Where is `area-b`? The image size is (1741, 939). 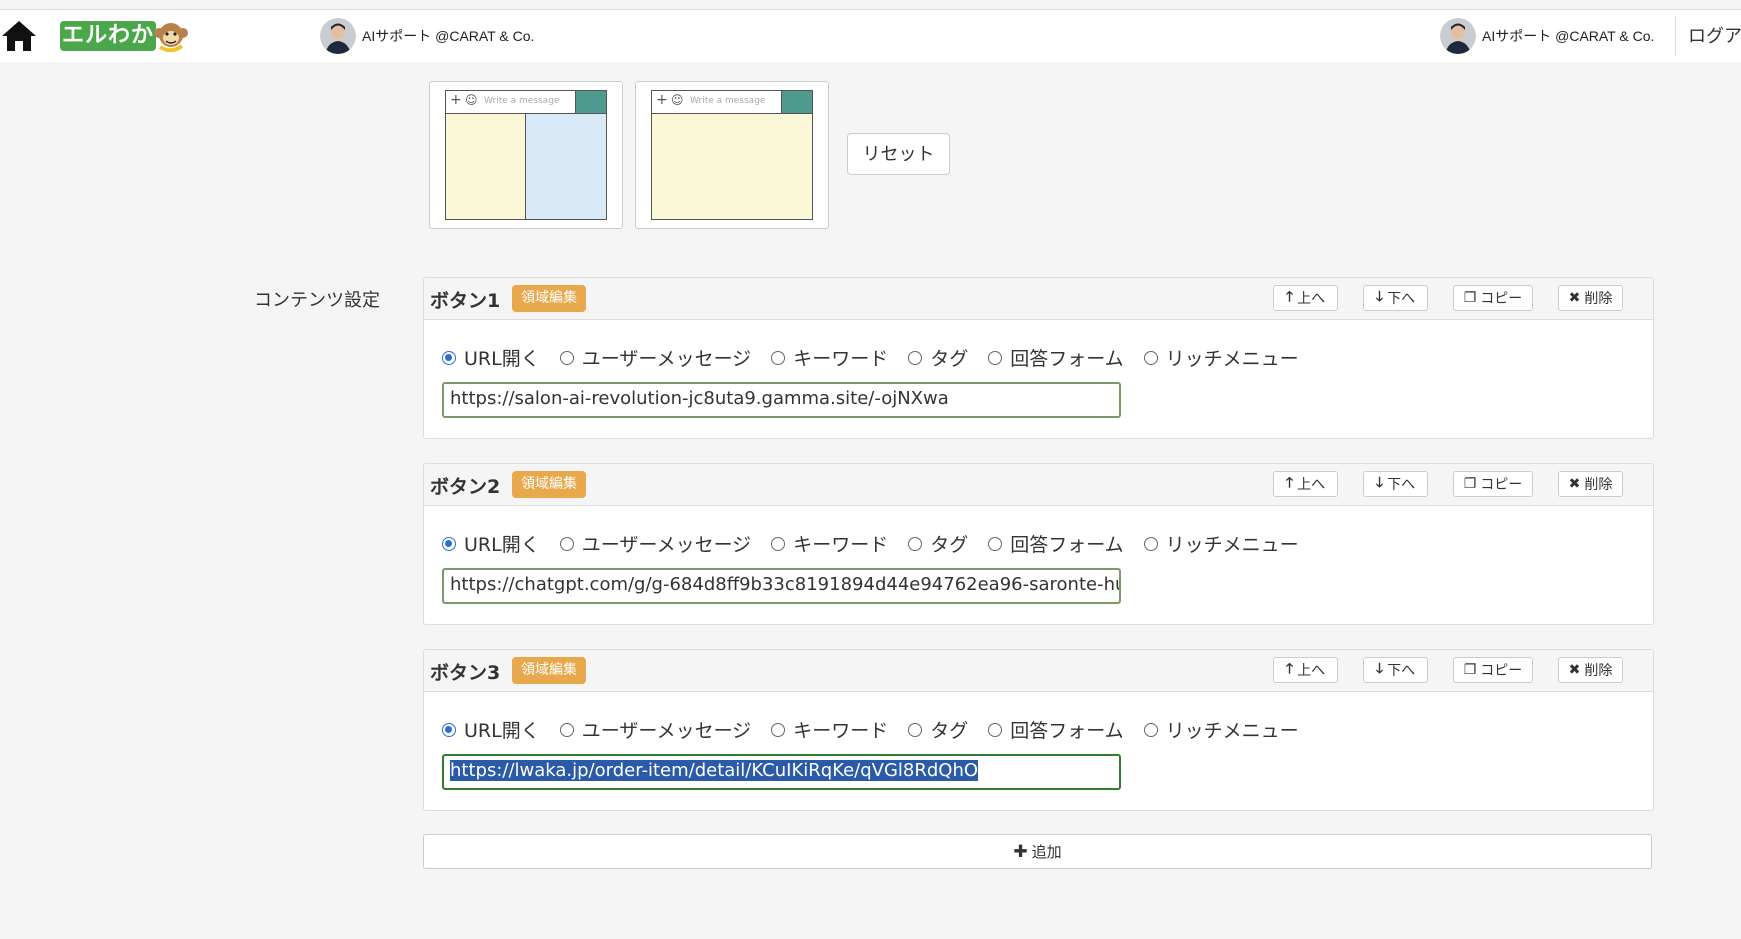
area-b is located at coordinates (566, 166).